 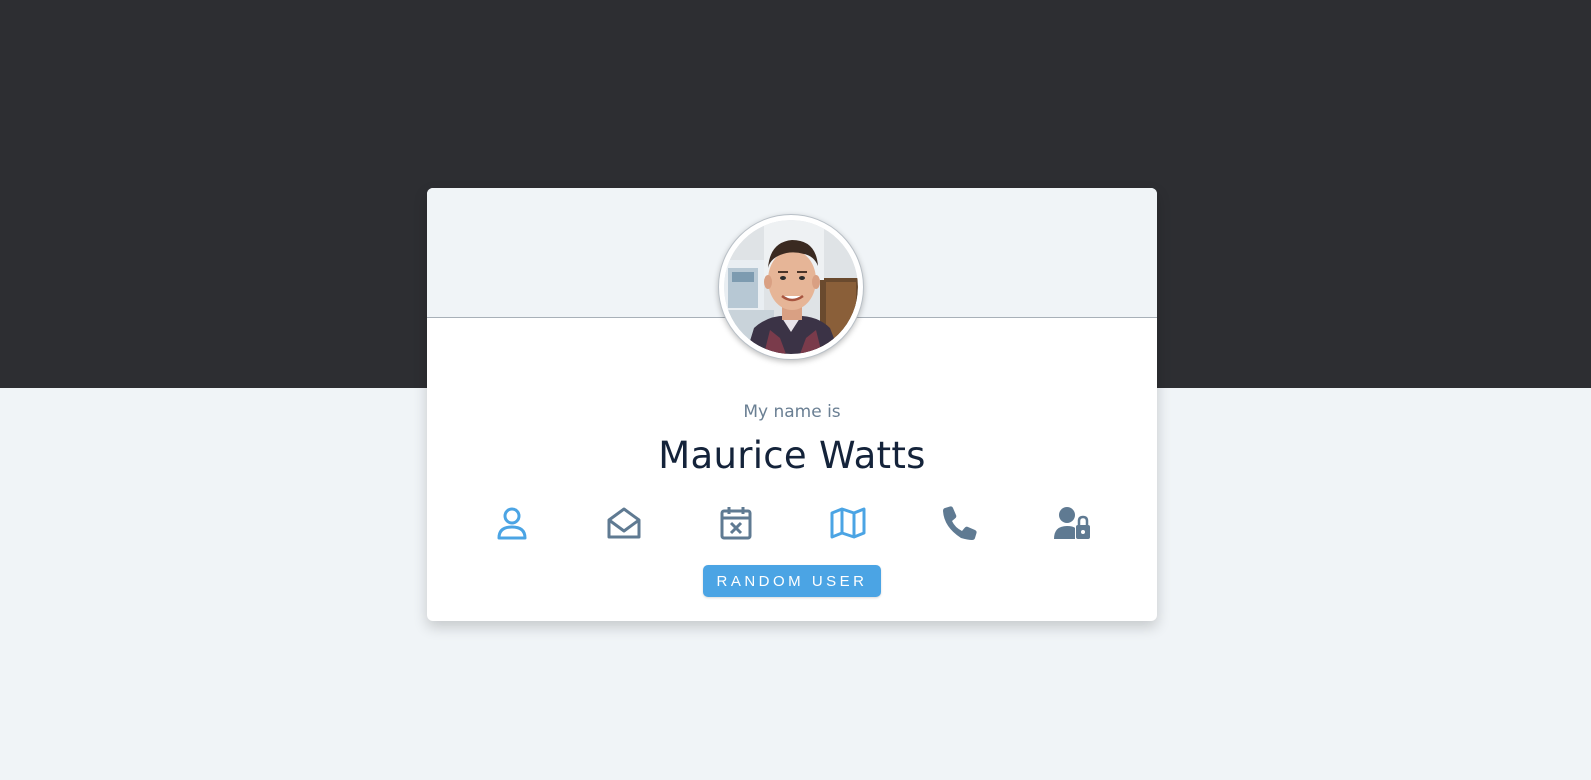 I want to click on avatar-photo, so click(x=791, y=287).